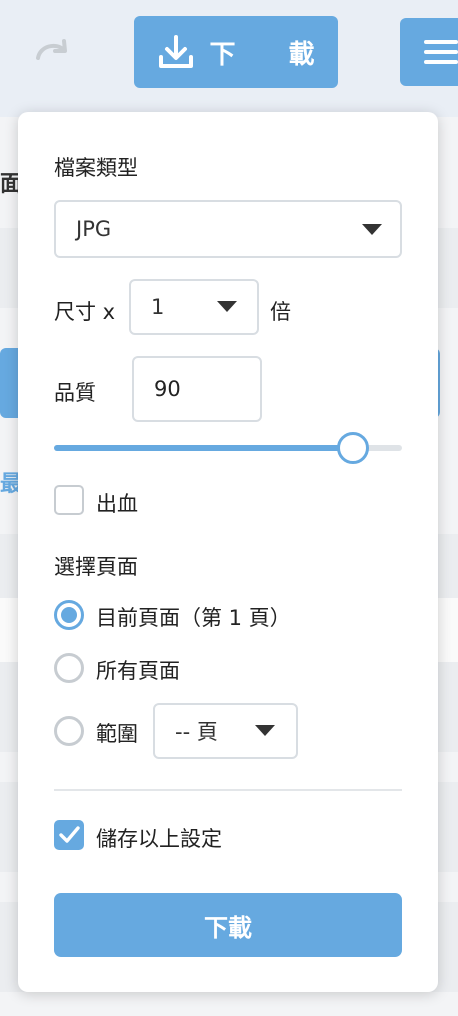  Describe the element at coordinates (138, 671) in the screenshot. I see `all-pages-label: 所有頁面` at that location.